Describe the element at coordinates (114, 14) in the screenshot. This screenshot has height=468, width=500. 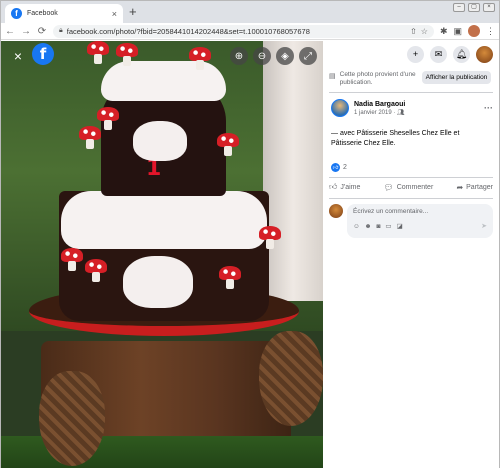
I see `tab-close-icon: ×` at that location.